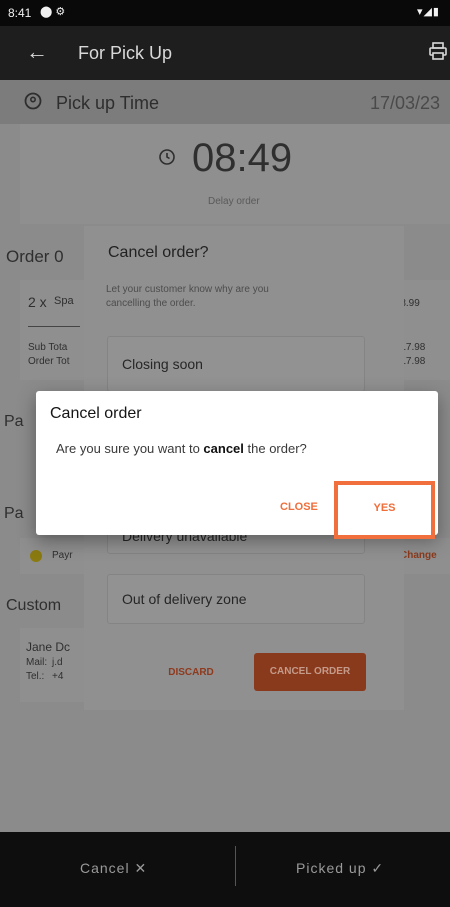 This screenshot has width=450, height=907. I want to click on customer-card: Jane Dc Mail: j.d Tel.: +4, so click(52, 665).